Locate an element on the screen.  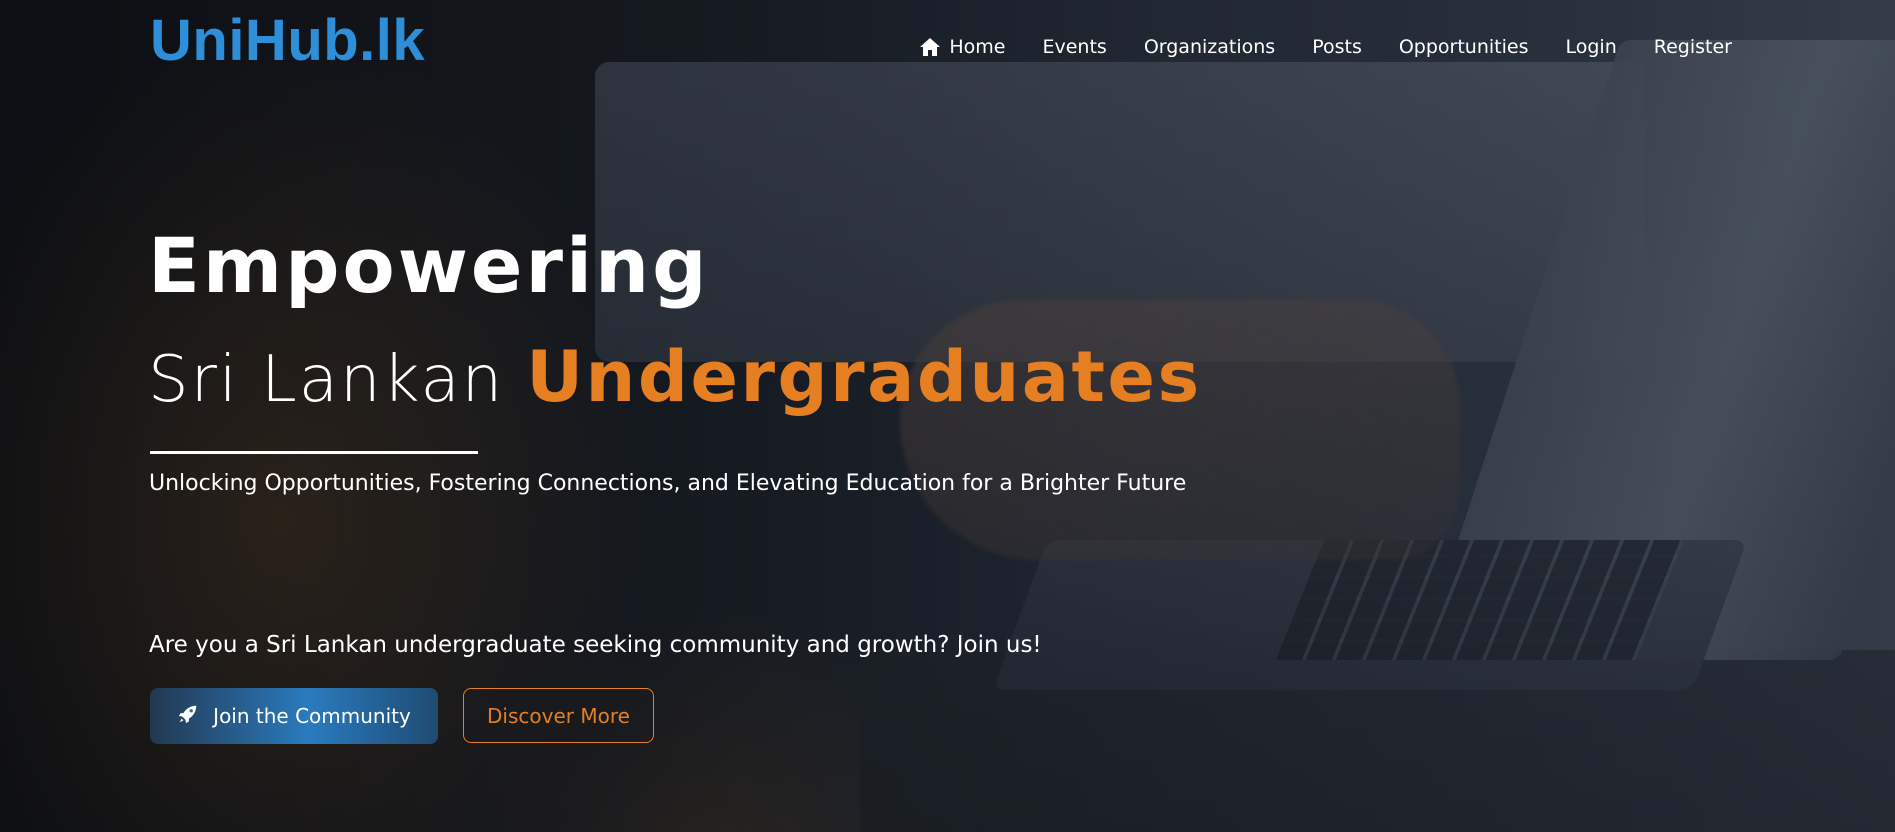
join-community-button: Join the Community is located at coordinates (294, 716).